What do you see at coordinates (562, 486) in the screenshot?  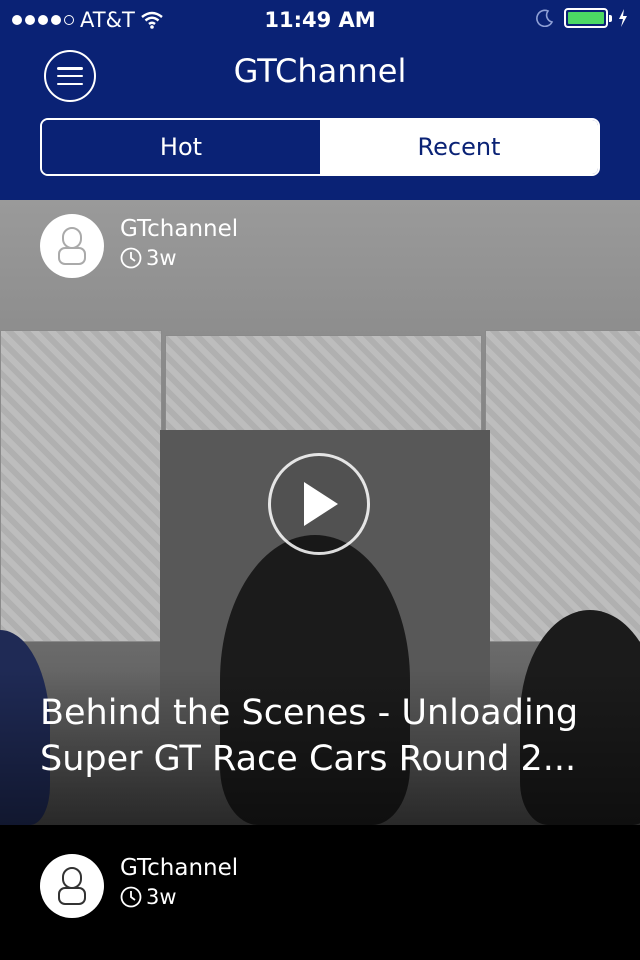 I see `right-ramp-image` at bounding box center [562, 486].